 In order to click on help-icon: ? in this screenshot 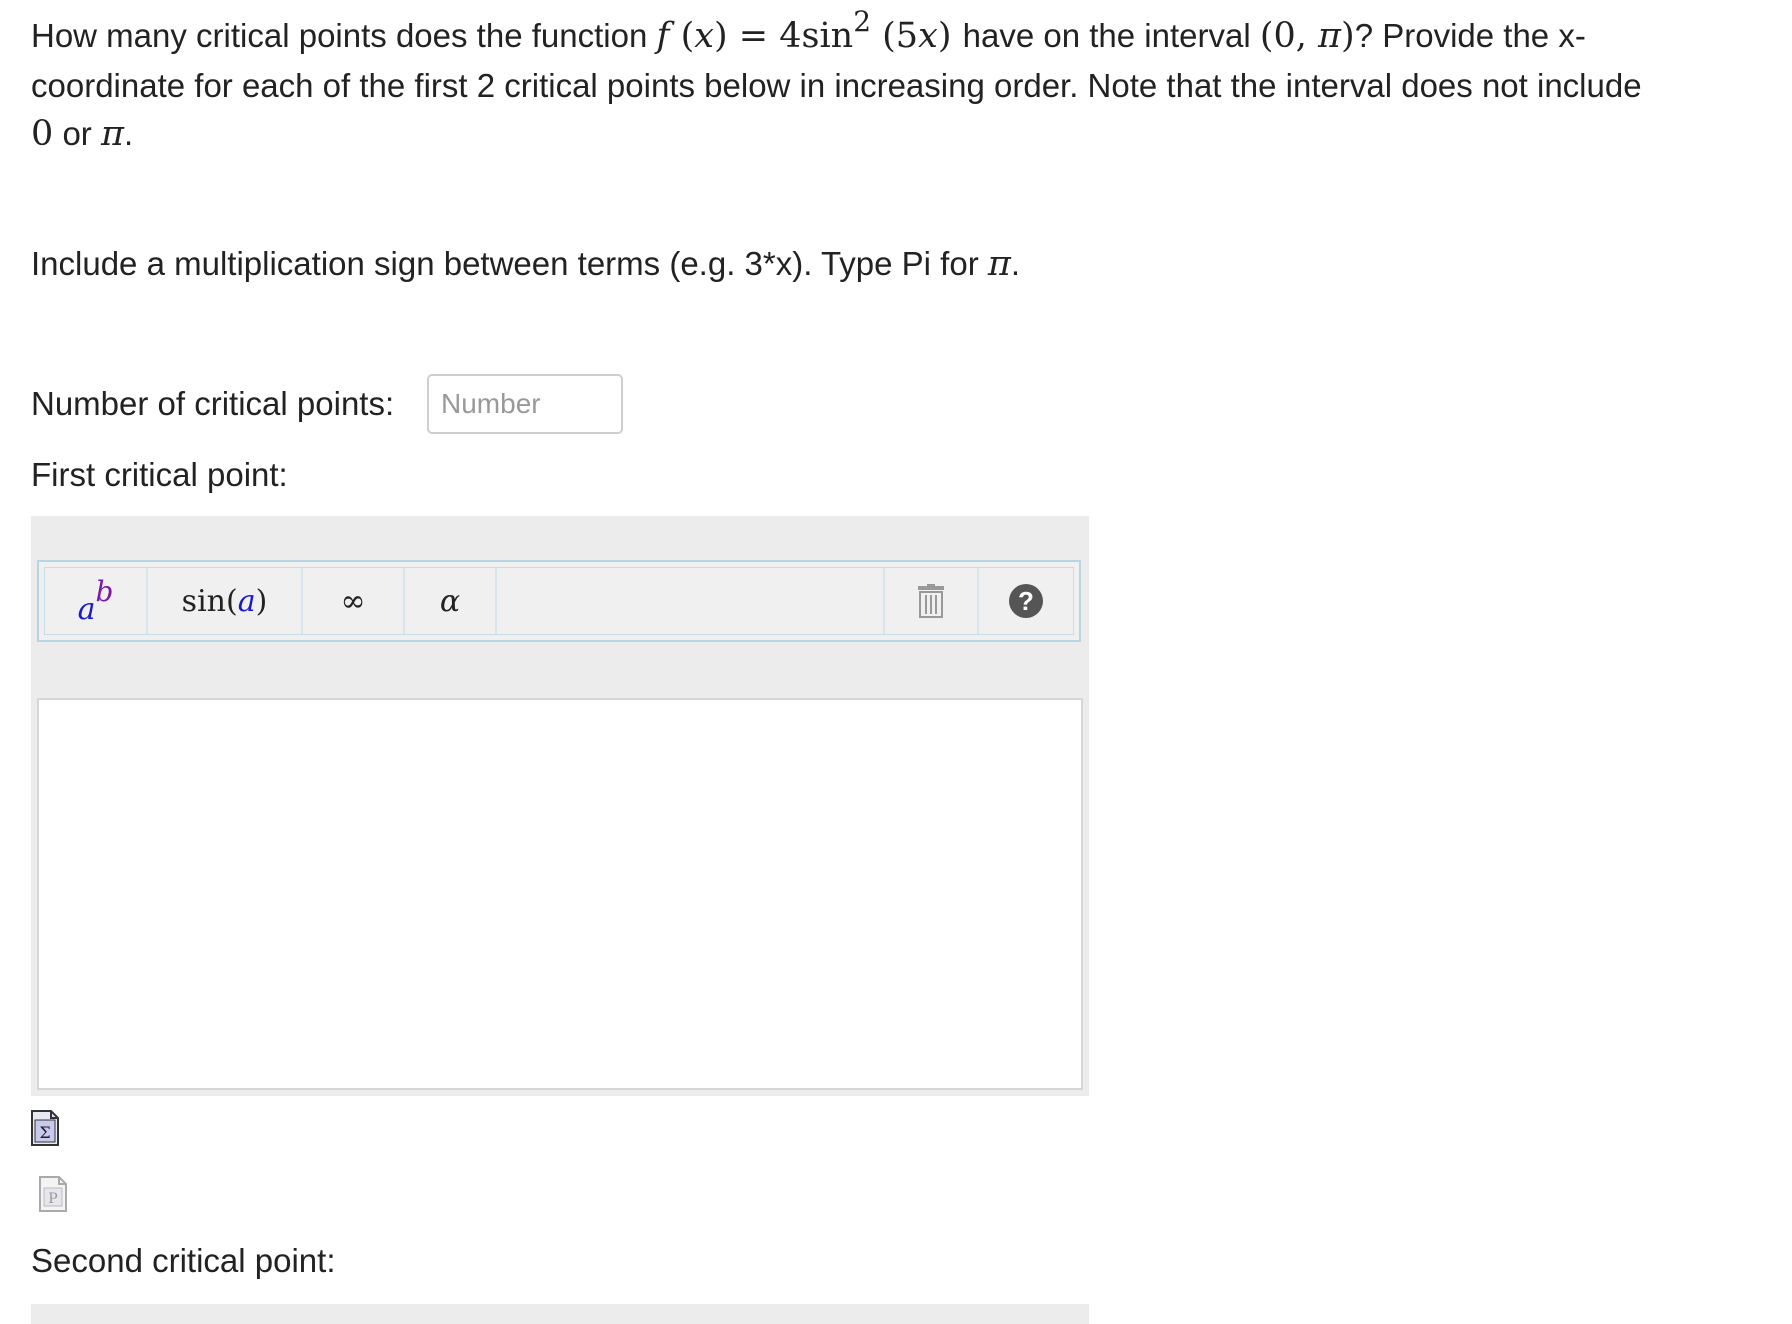, I will do `click(1026, 601)`.